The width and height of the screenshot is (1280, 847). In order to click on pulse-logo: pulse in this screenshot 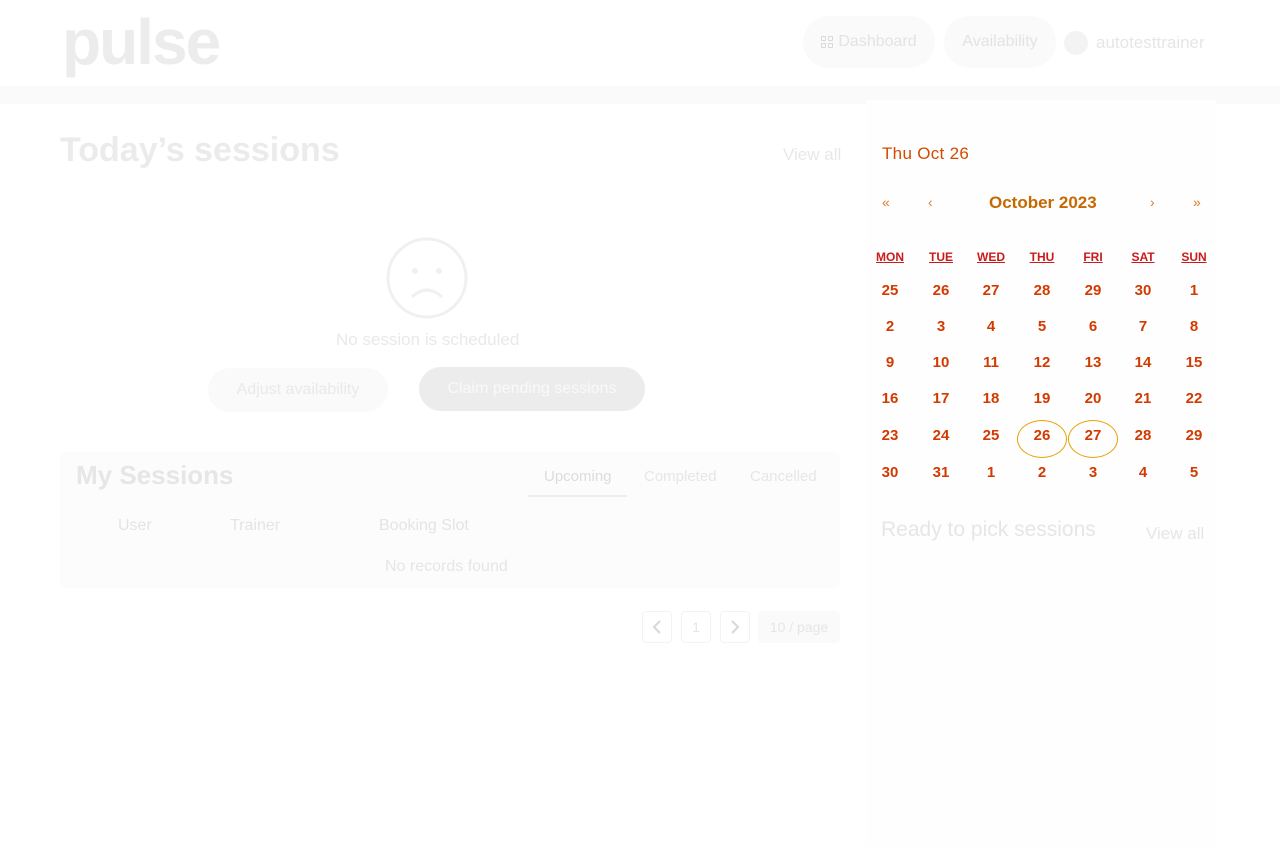, I will do `click(141, 42)`.